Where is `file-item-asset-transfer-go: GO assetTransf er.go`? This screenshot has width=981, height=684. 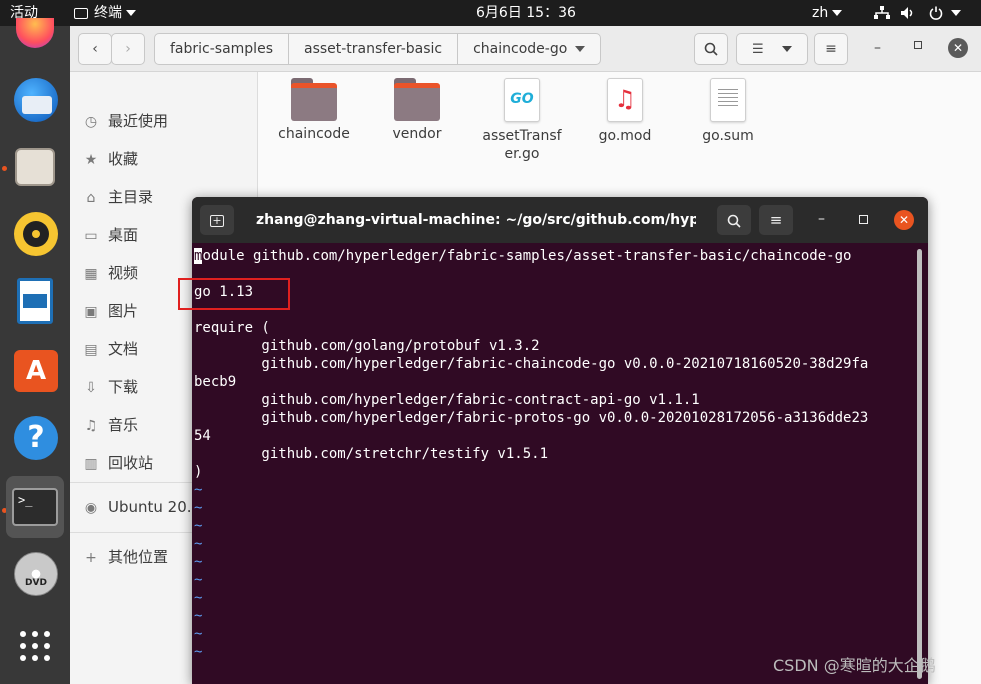
file-item-asset-transfer-go: GO assetTransf er.go is located at coordinates (522, 120).